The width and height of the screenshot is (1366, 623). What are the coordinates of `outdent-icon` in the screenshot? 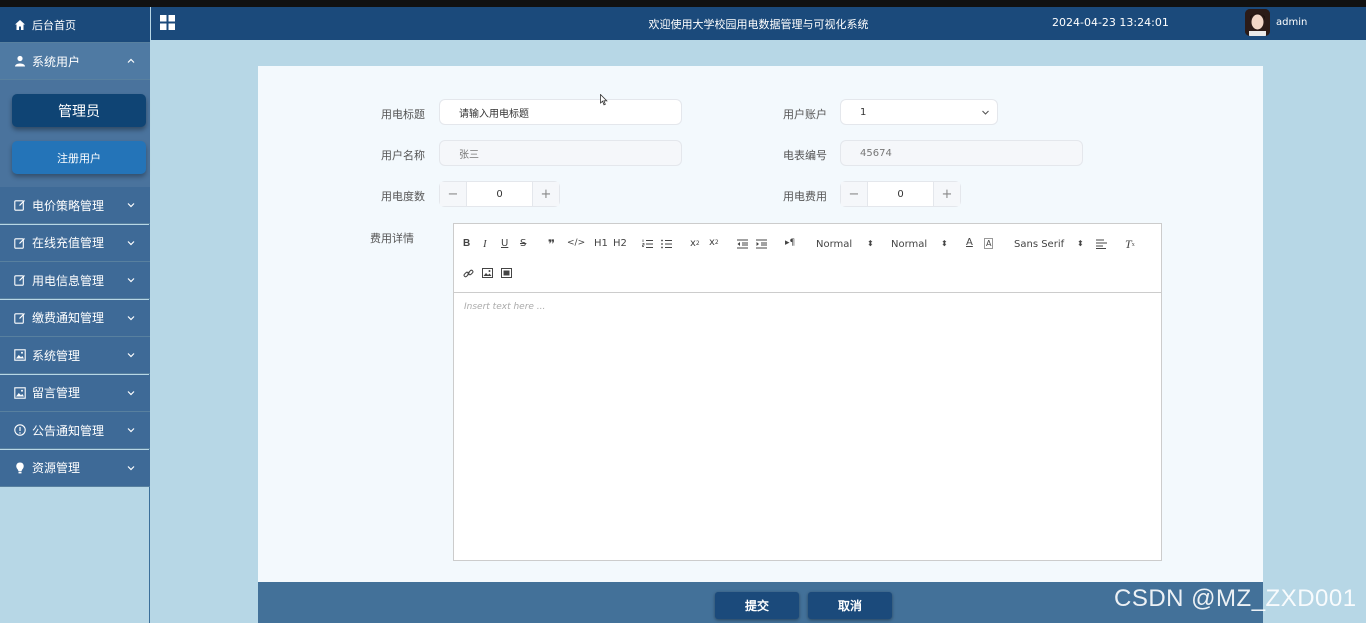 It's located at (742, 244).